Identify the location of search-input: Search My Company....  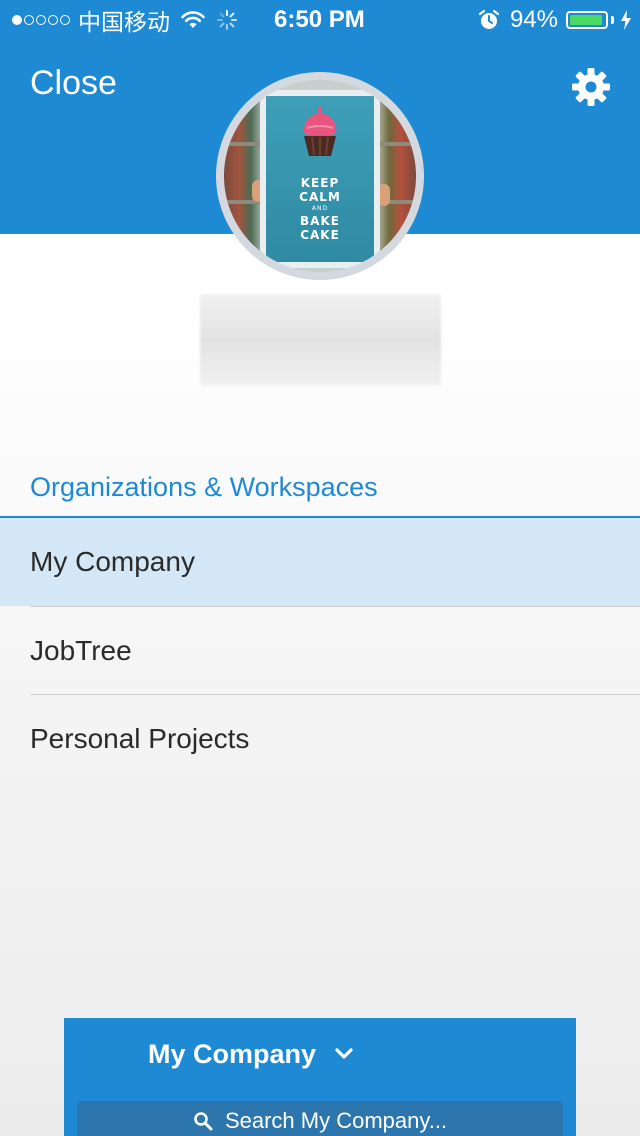
(320, 1118).